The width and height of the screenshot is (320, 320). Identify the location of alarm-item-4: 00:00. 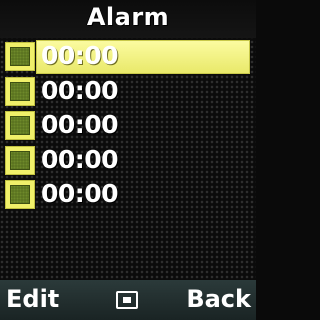
(126, 159).